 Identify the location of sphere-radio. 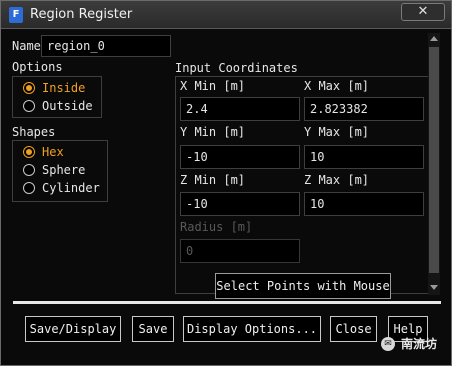
(29, 170).